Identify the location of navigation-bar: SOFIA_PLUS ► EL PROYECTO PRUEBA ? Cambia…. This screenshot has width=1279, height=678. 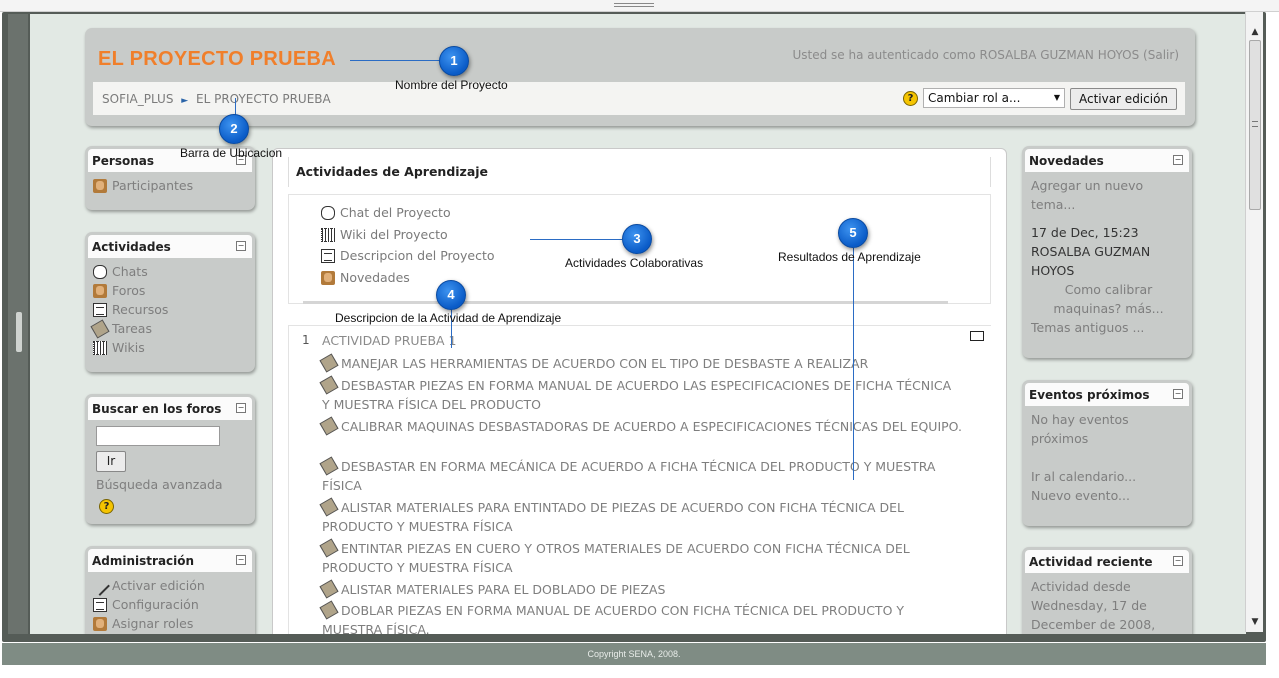
(639, 98).